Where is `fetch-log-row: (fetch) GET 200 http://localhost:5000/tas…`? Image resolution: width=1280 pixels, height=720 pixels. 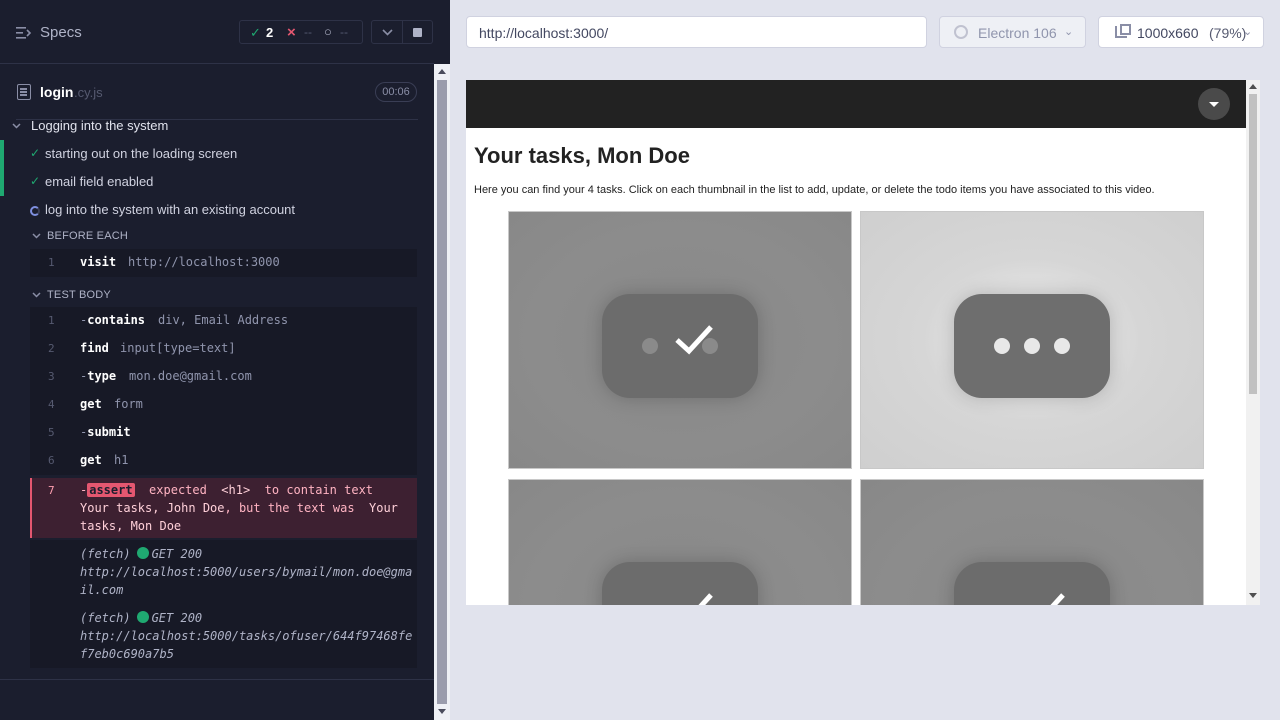 fetch-log-row: (fetch) GET 200 http://localhost:5000/tas… is located at coordinates (223, 636).